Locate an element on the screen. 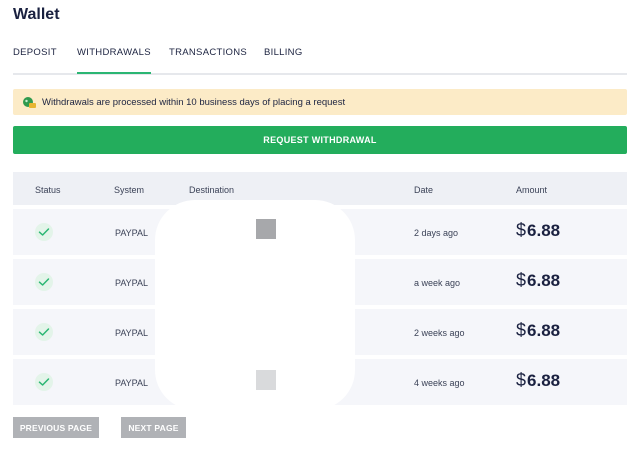 This screenshot has width=639, height=452. row-date: a week ago is located at coordinates (437, 283).